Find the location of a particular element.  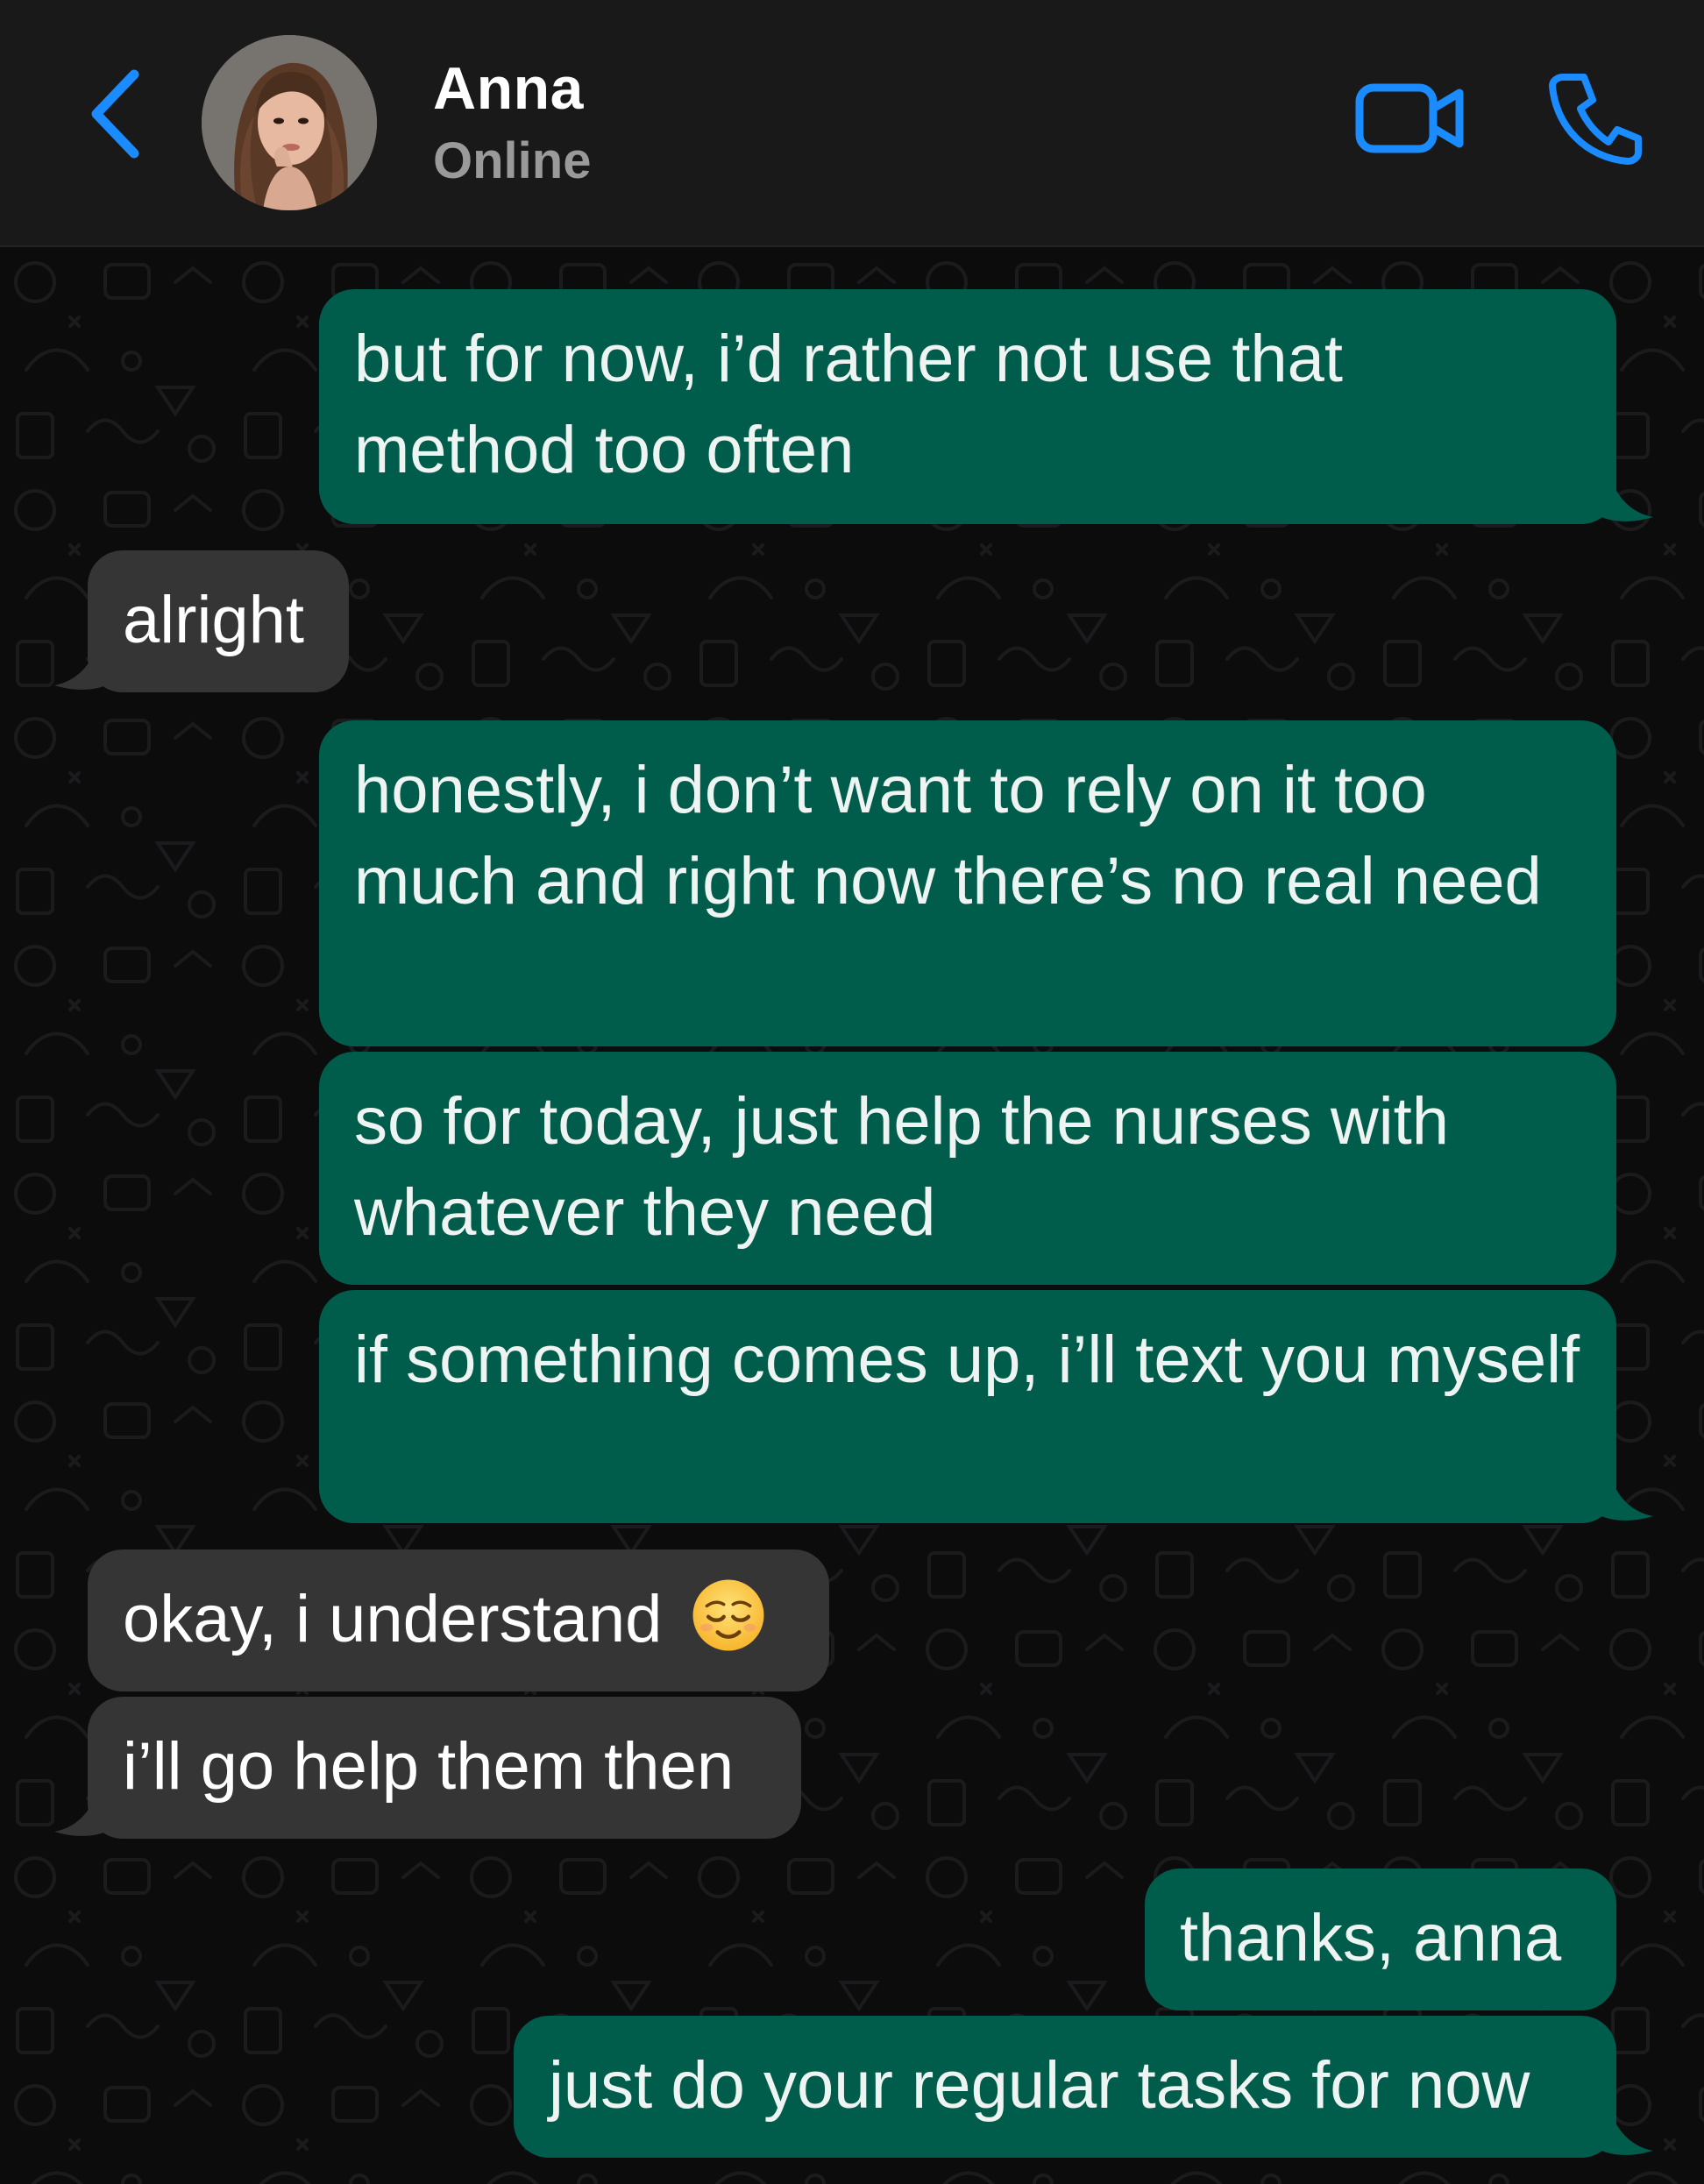

video-camera-icon is located at coordinates (1409, 118).